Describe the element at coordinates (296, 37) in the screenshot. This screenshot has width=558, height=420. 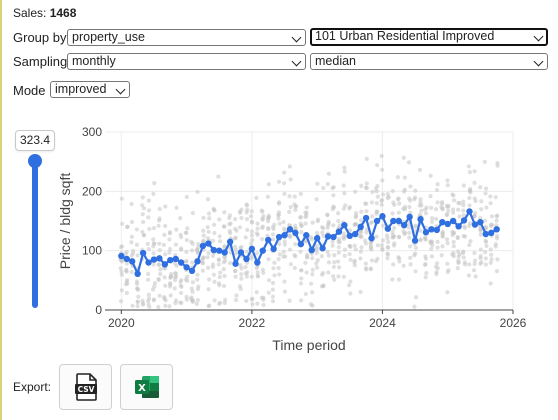
I see `chevron-down-icon` at that location.